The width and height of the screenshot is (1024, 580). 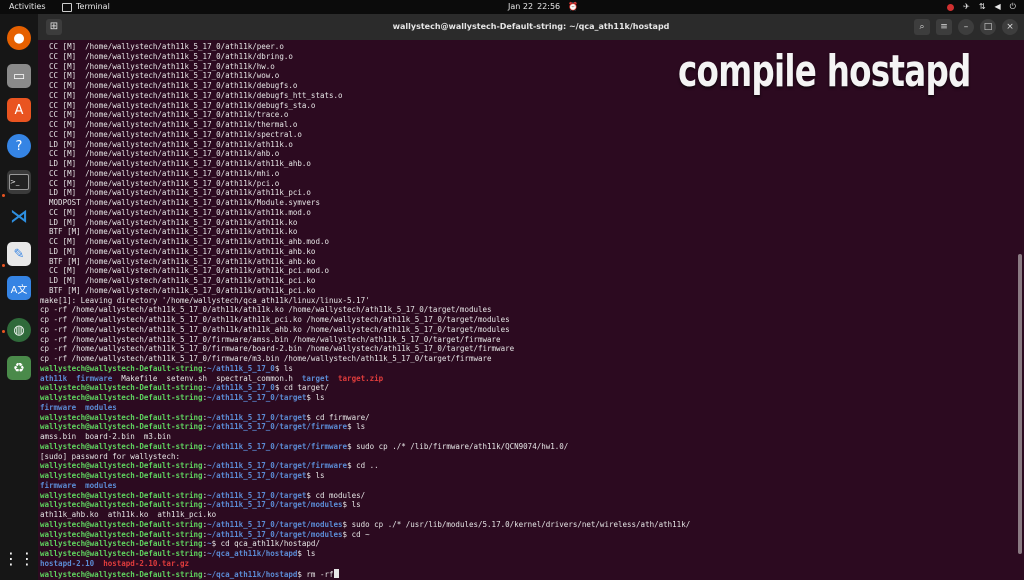 What do you see at coordinates (275, 505) in the screenshot?
I see `prompt-path: ~/ath11k_5_17_0/target/modules` at bounding box center [275, 505].